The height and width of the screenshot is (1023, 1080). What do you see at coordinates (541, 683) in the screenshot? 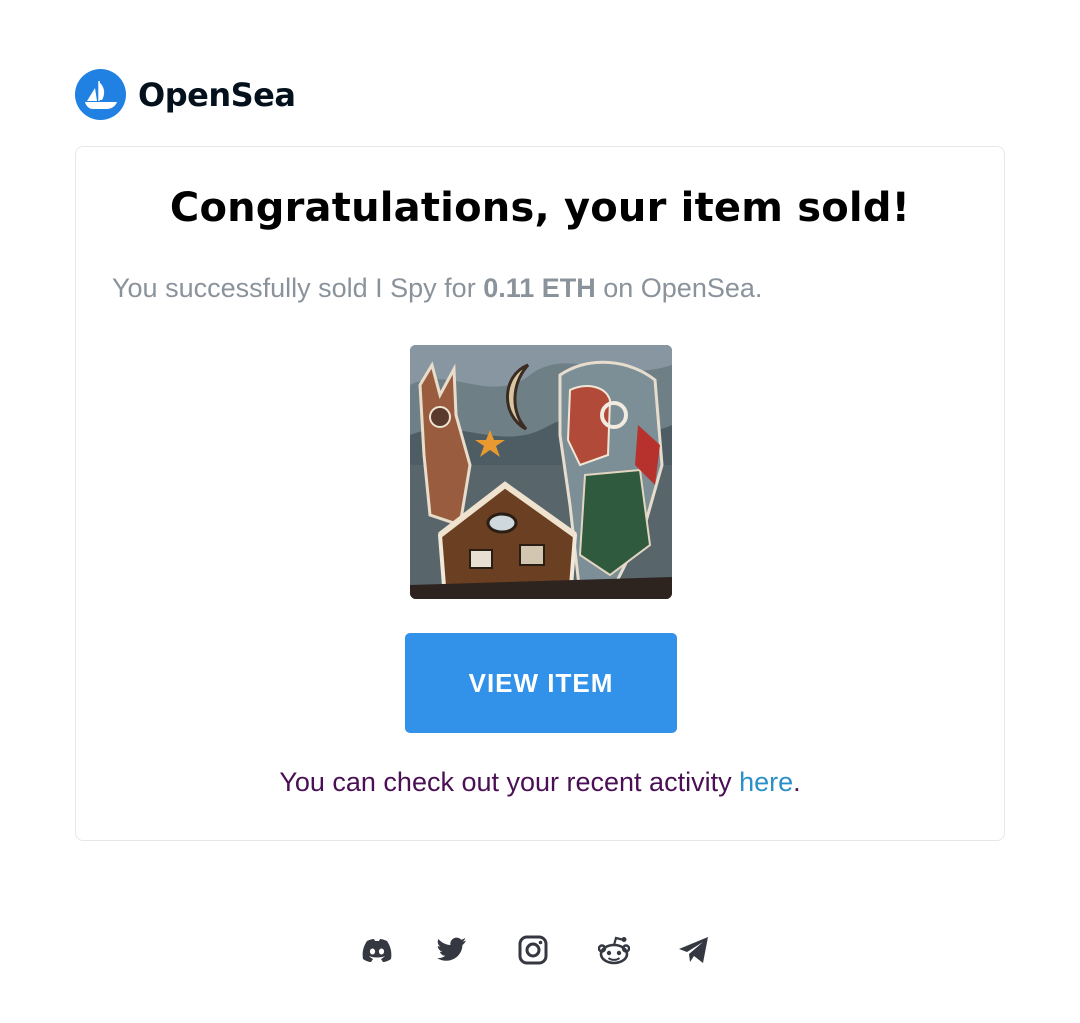
I see `view-item-button: VIEW ITEM` at bounding box center [541, 683].